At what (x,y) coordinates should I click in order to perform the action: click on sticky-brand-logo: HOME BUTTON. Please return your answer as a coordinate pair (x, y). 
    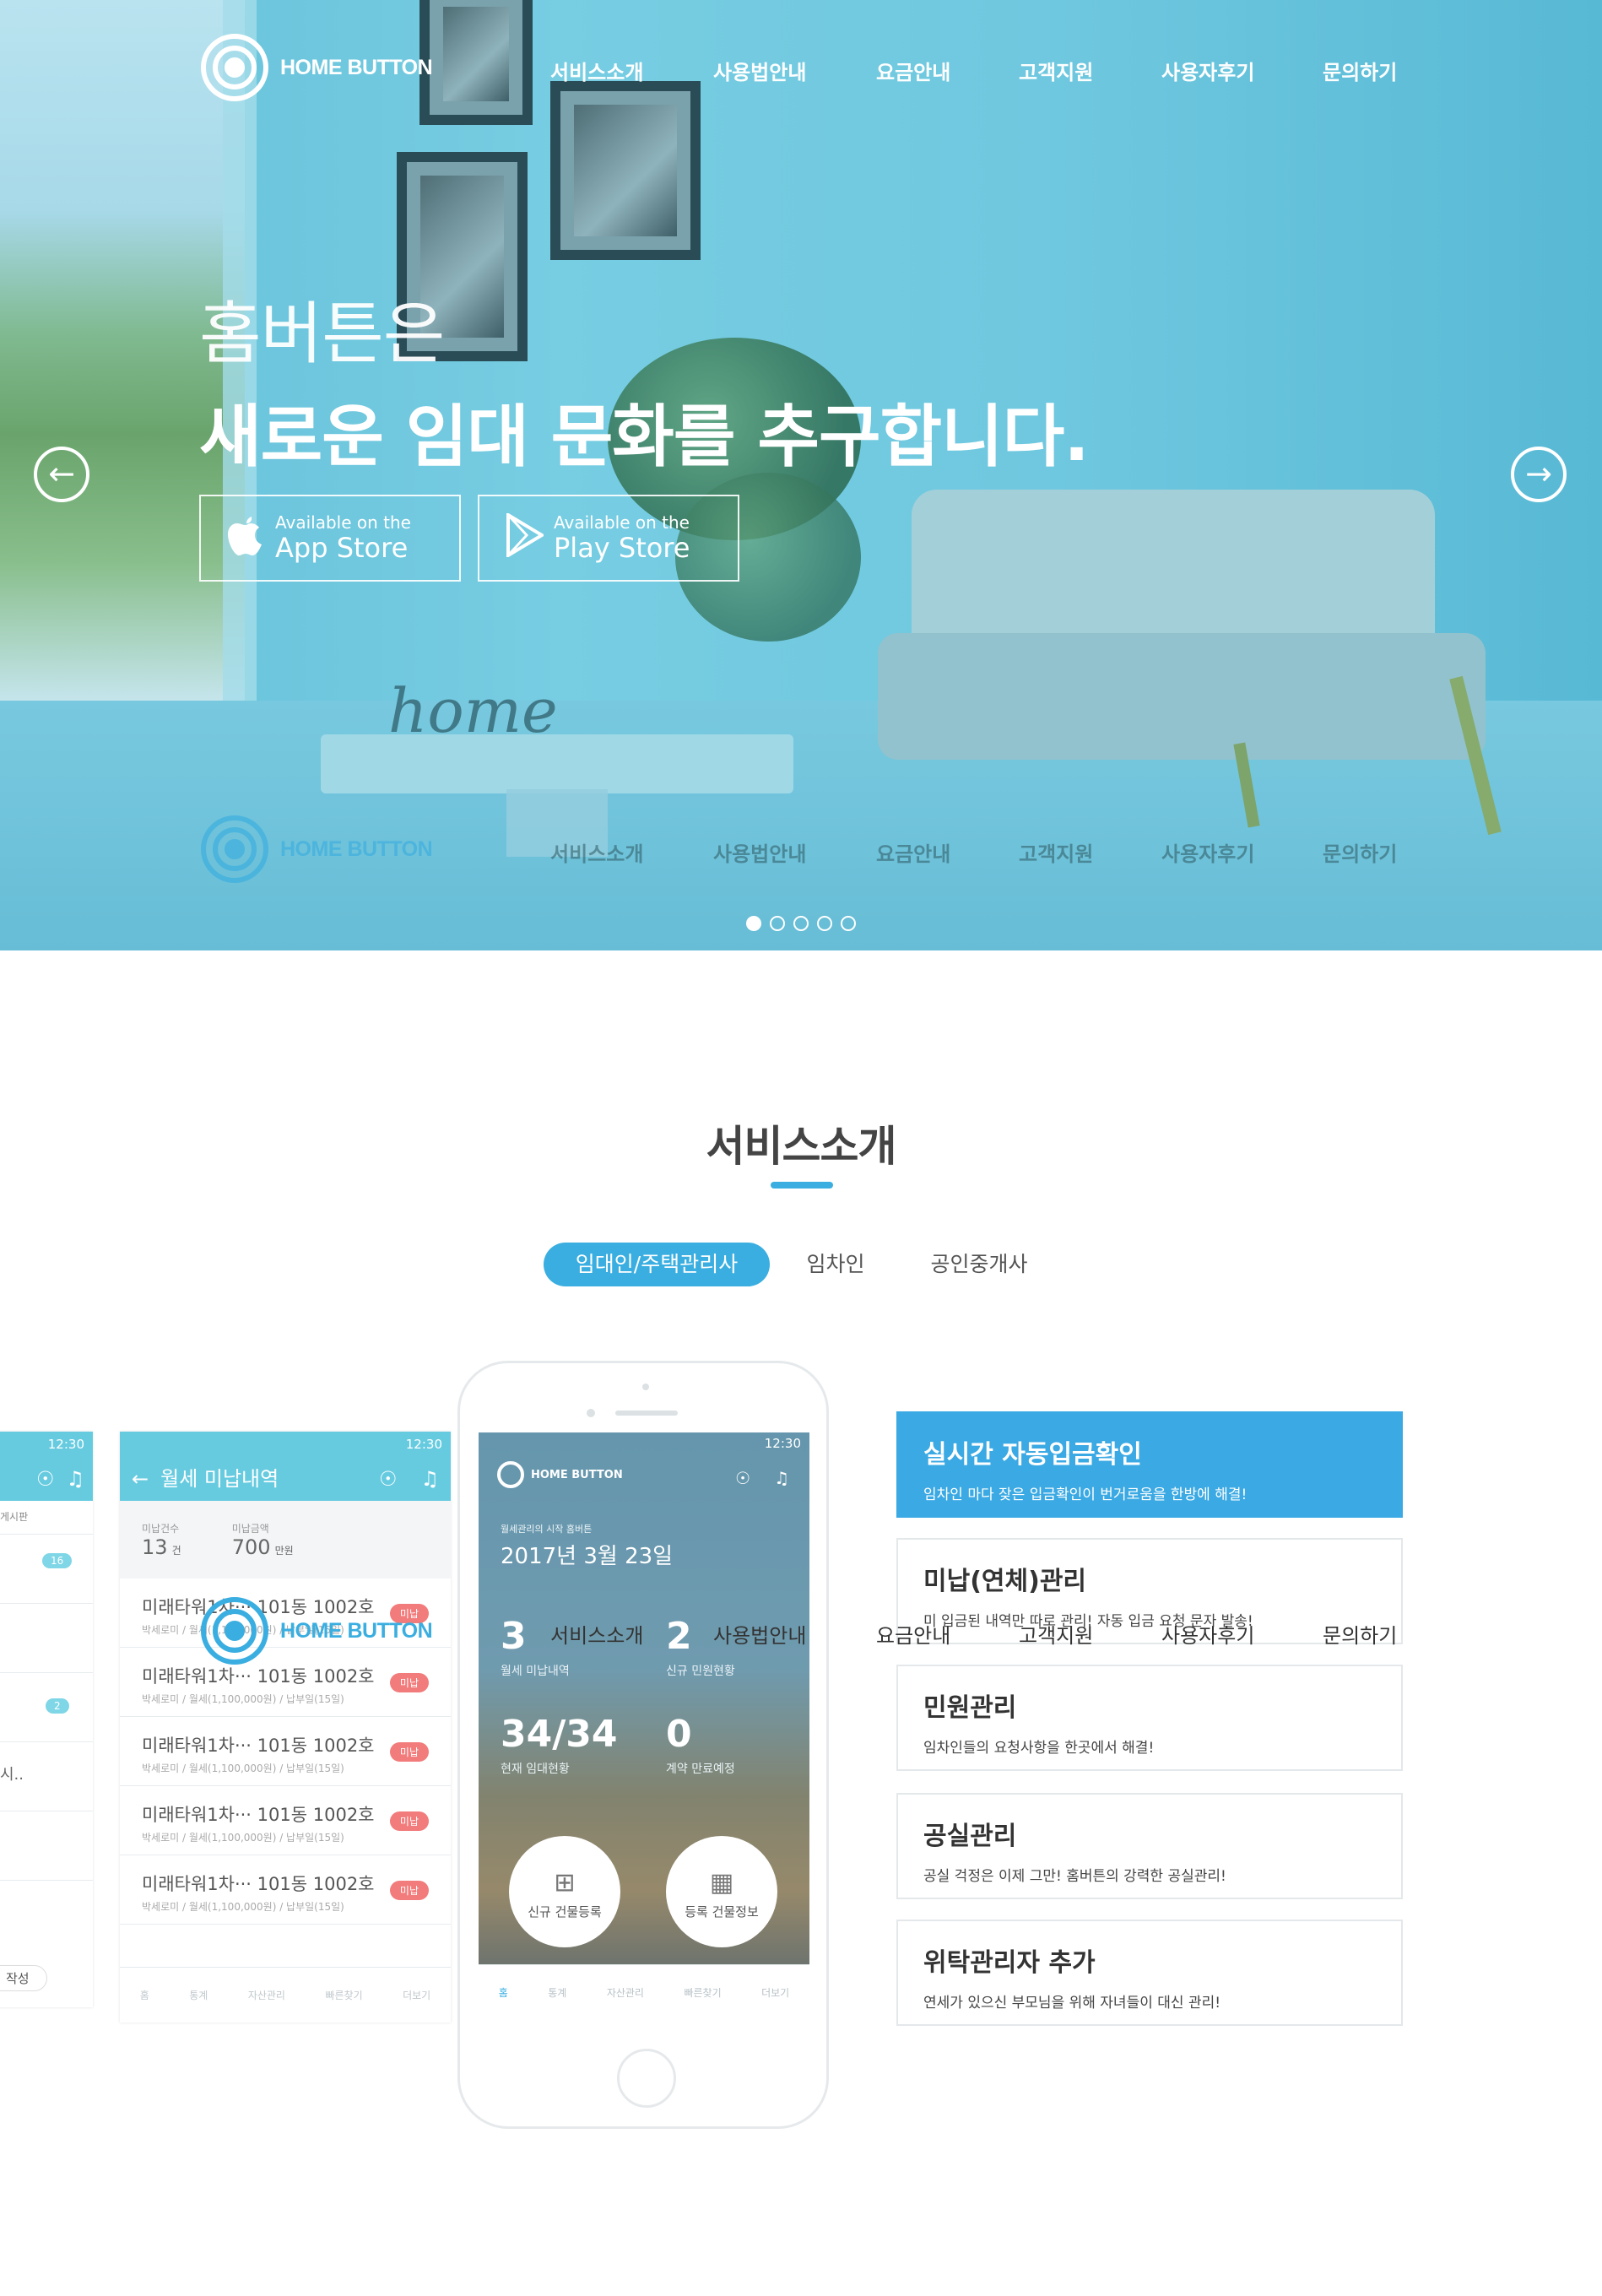
    Looking at the image, I should click on (317, 1631).